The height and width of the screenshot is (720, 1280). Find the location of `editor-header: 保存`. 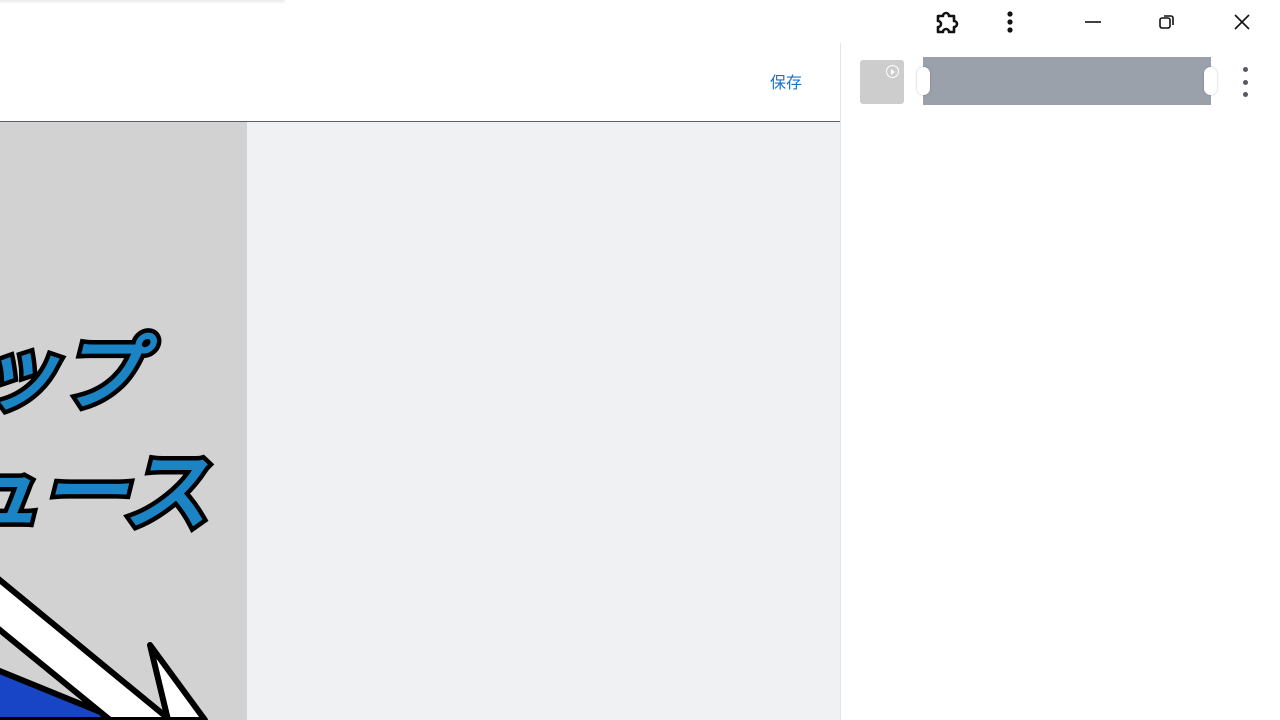

editor-header: 保存 is located at coordinates (420, 82).